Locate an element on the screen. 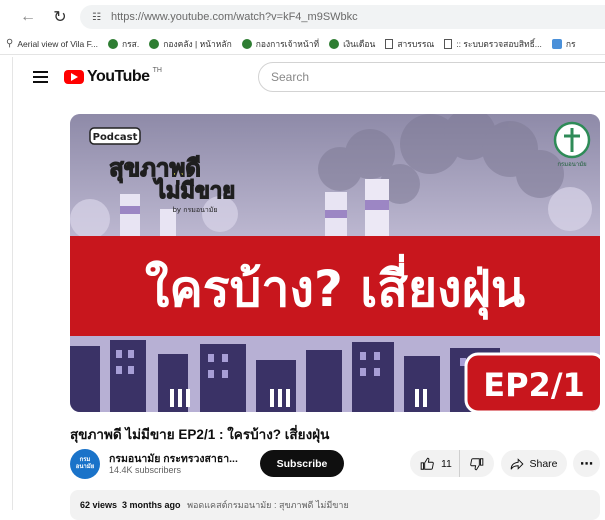  play-logo-icon is located at coordinates (74, 77).